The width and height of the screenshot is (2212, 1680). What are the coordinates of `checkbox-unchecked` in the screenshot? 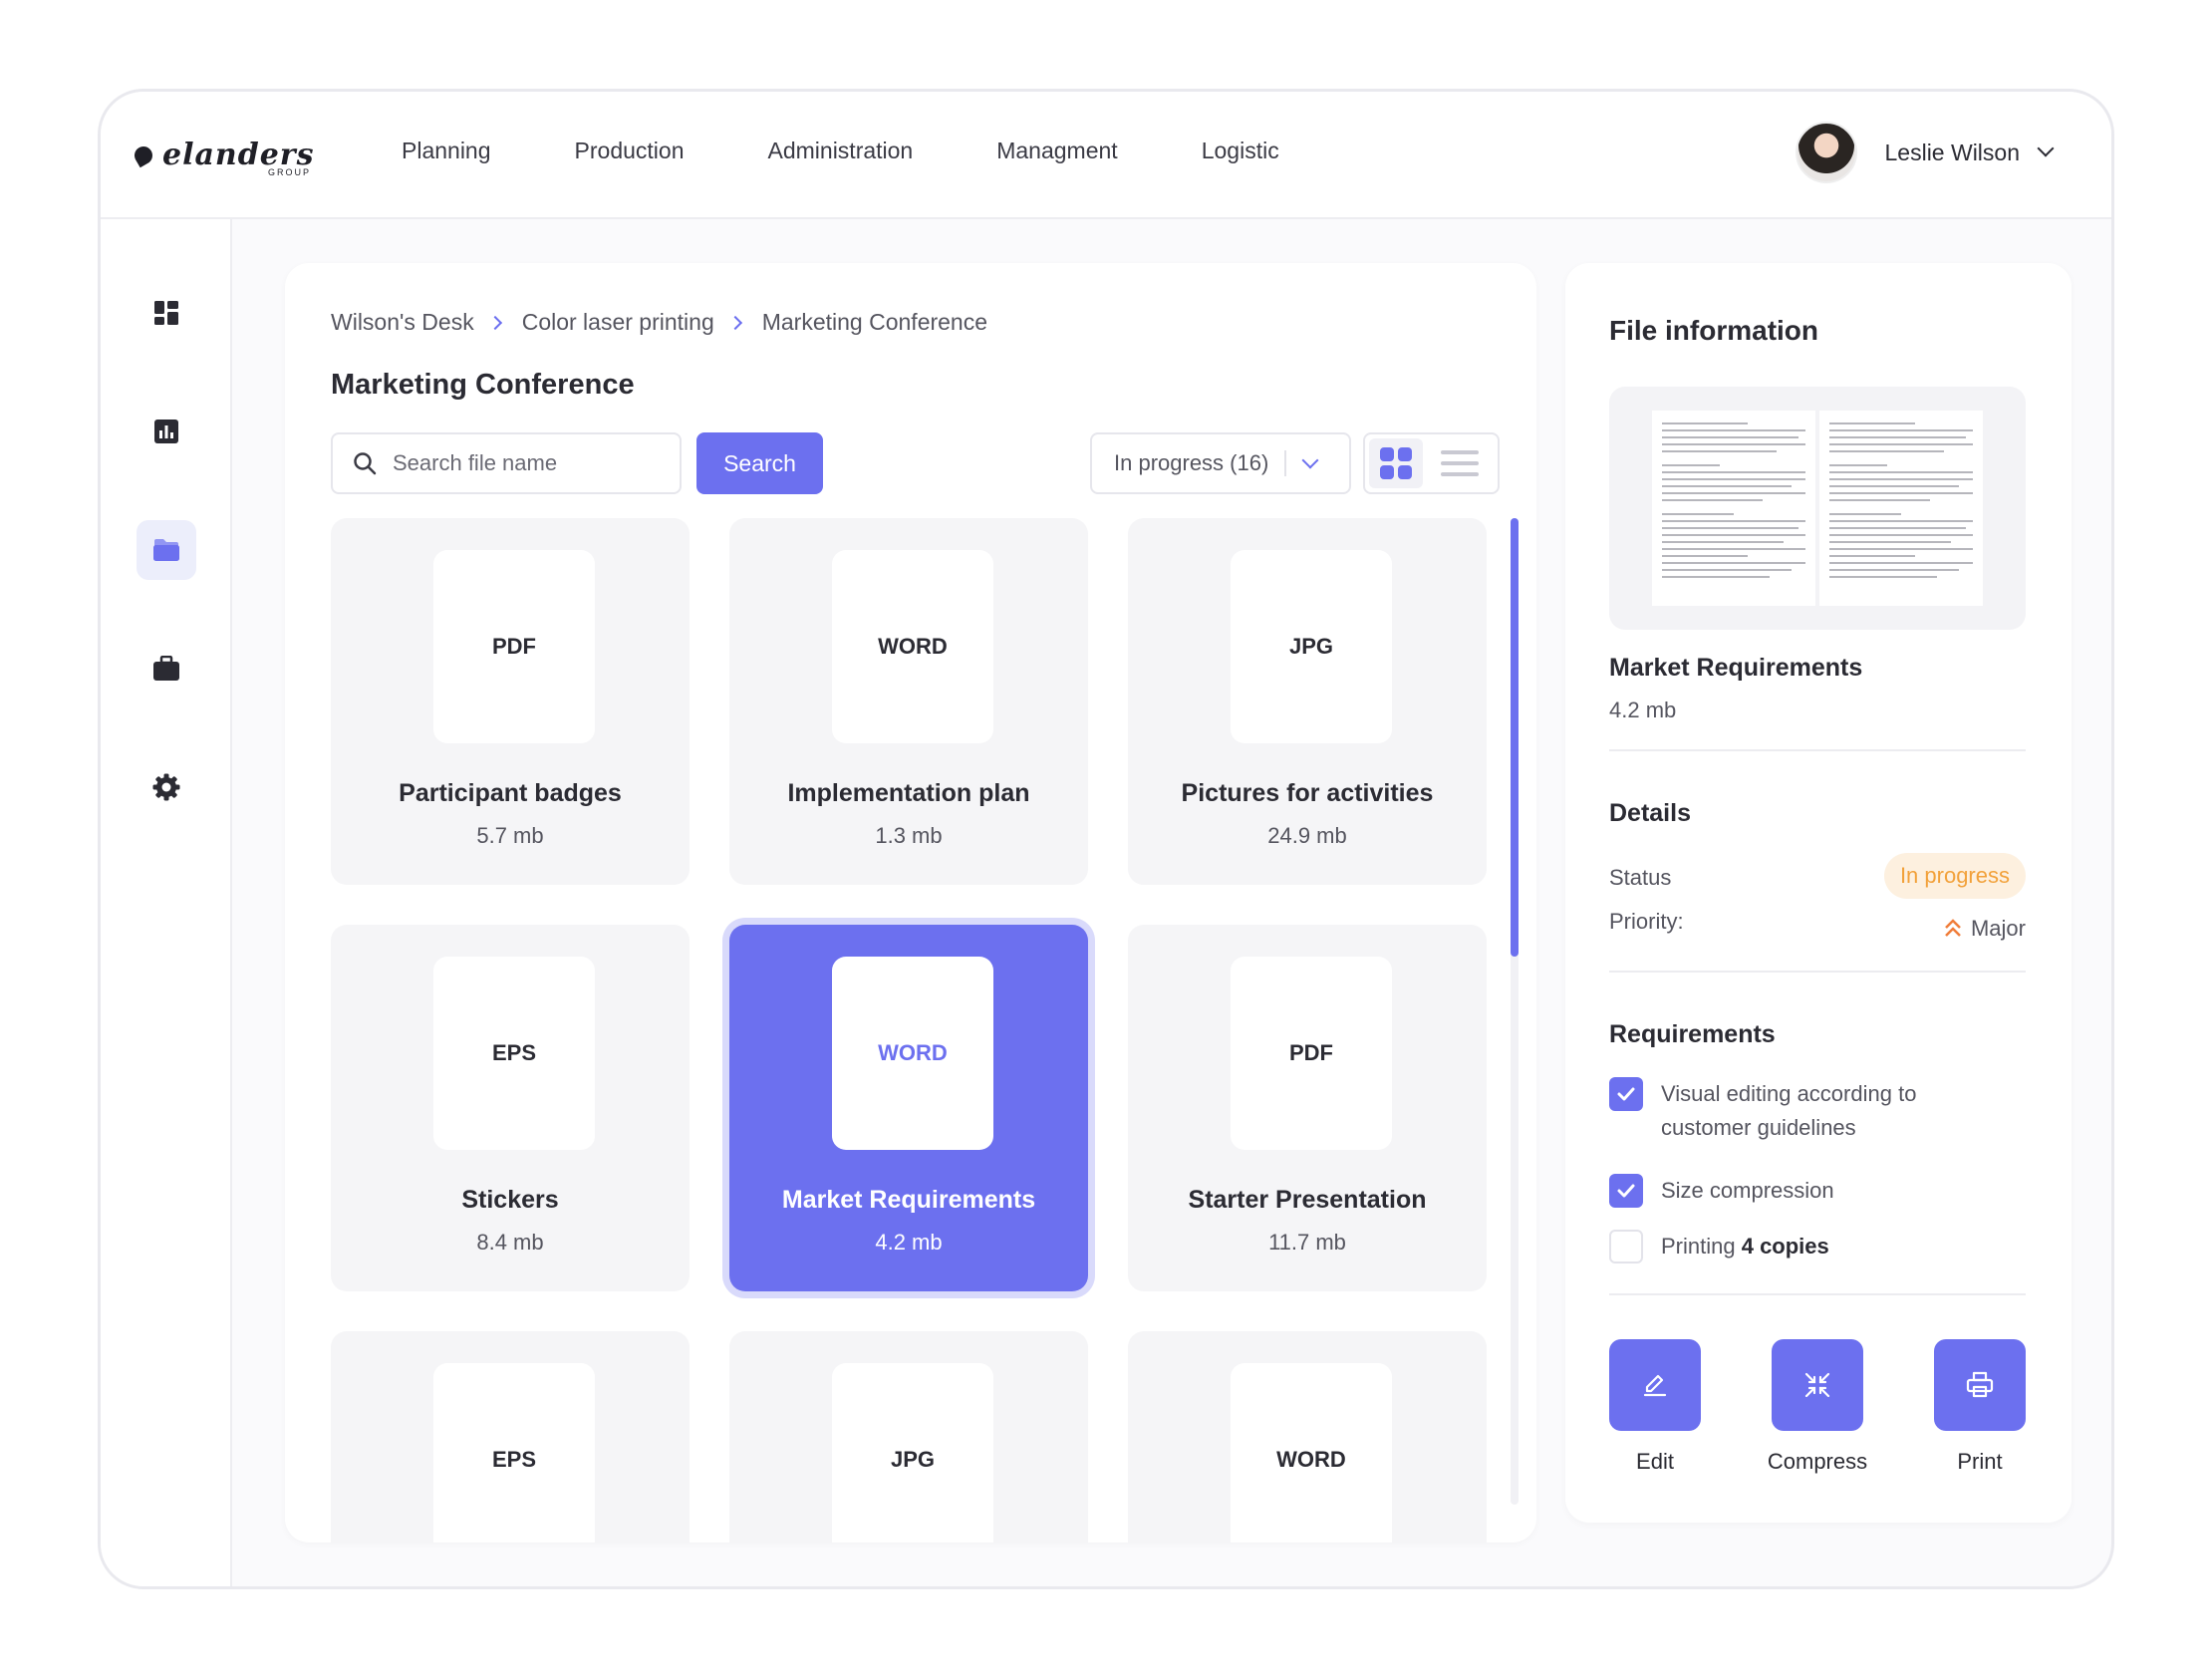 It's located at (1626, 1246).